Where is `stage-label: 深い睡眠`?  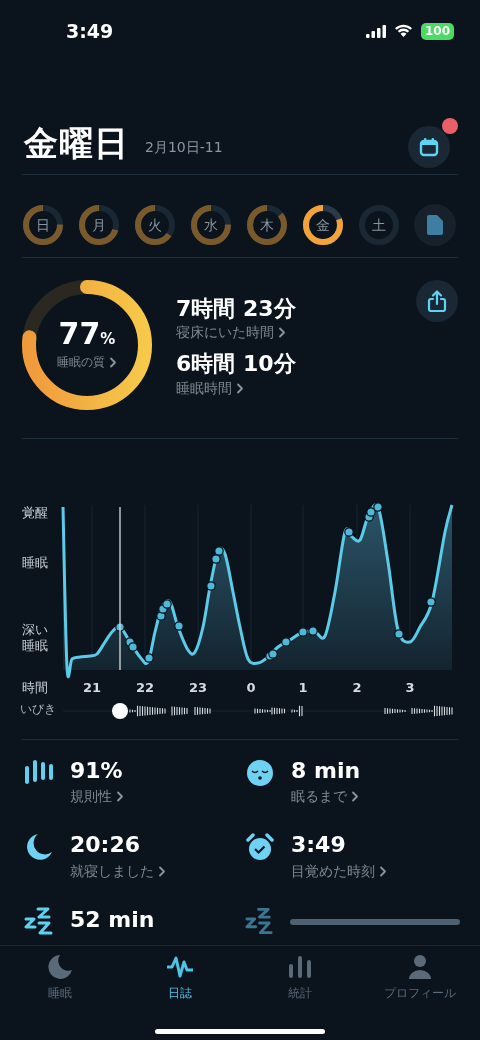
stage-label: 深い睡眠 is located at coordinates (35, 638).